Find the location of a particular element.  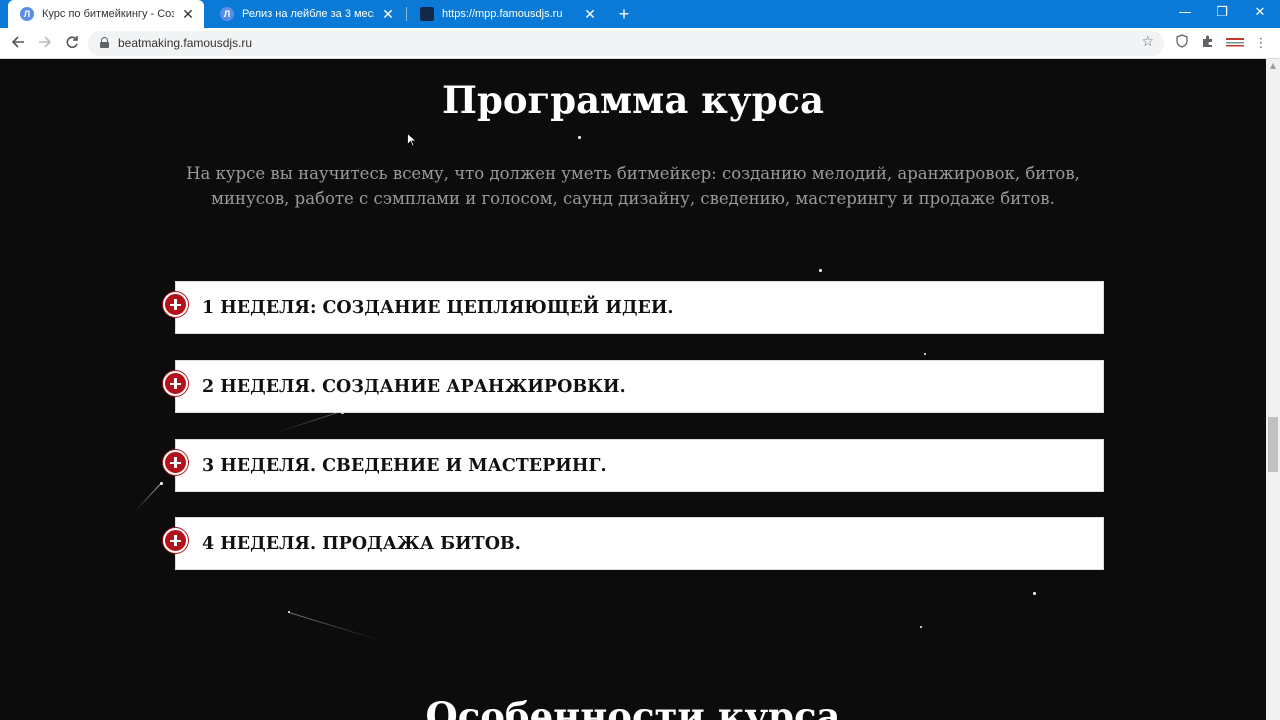

maximize-button: ❐ is located at coordinates (1222, 14).